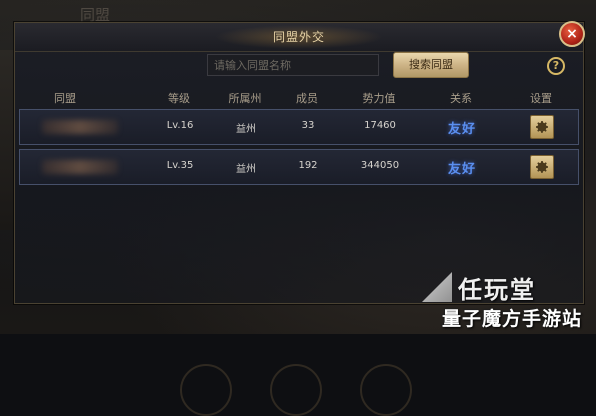 This screenshot has width=596, height=416. Describe the element at coordinates (461, 98) in the screenshot. I see `column-header-relation: 关系` at that location.